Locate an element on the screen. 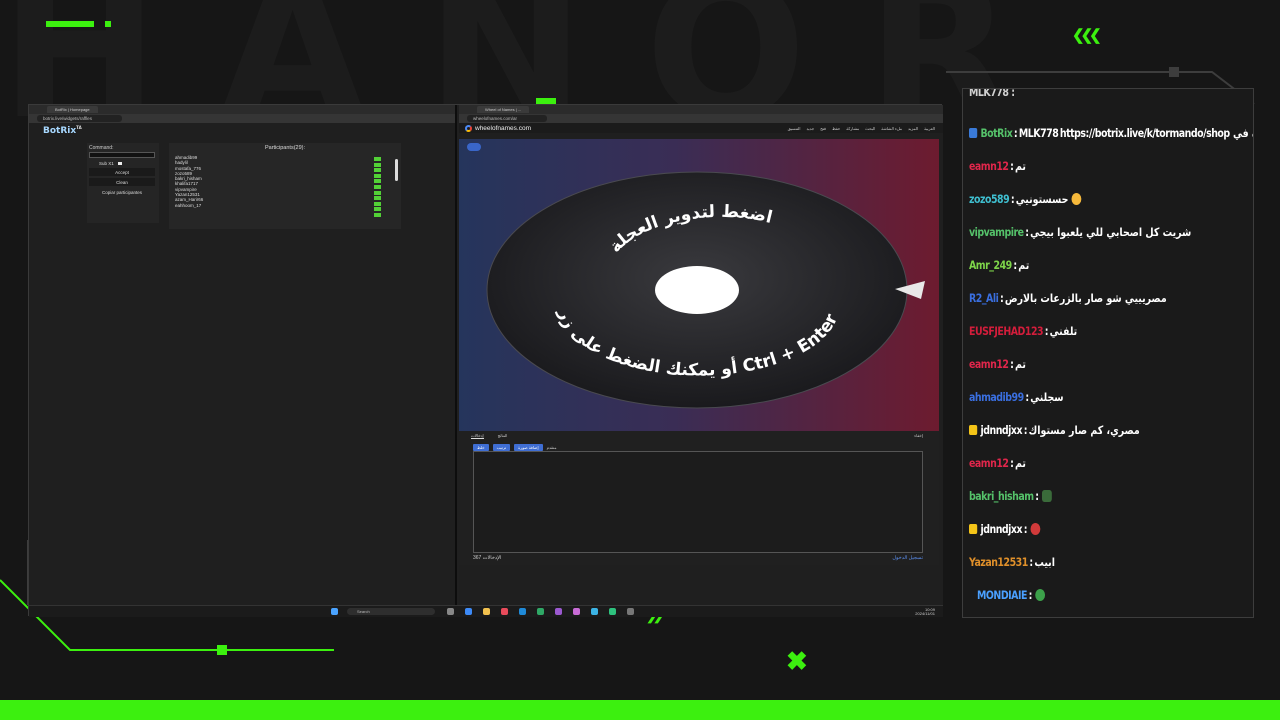 The image size is (1280, 720). taskbar-search: Search is located at coordinates (391, 611).